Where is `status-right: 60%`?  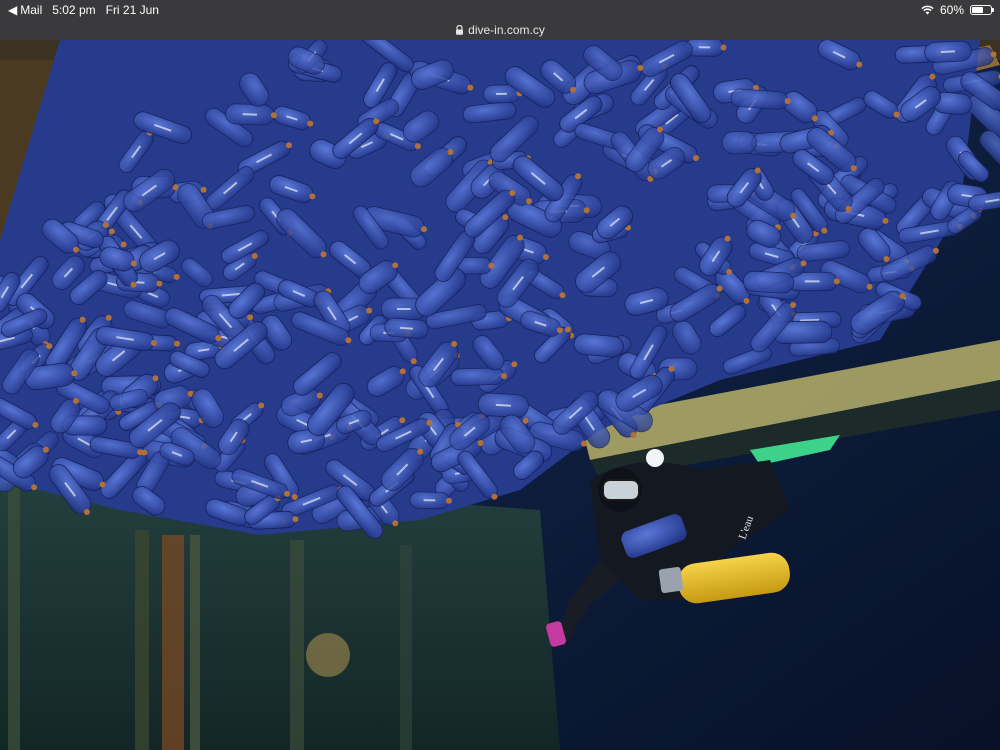 status-right: 60% is located at coordinates (957, 10).